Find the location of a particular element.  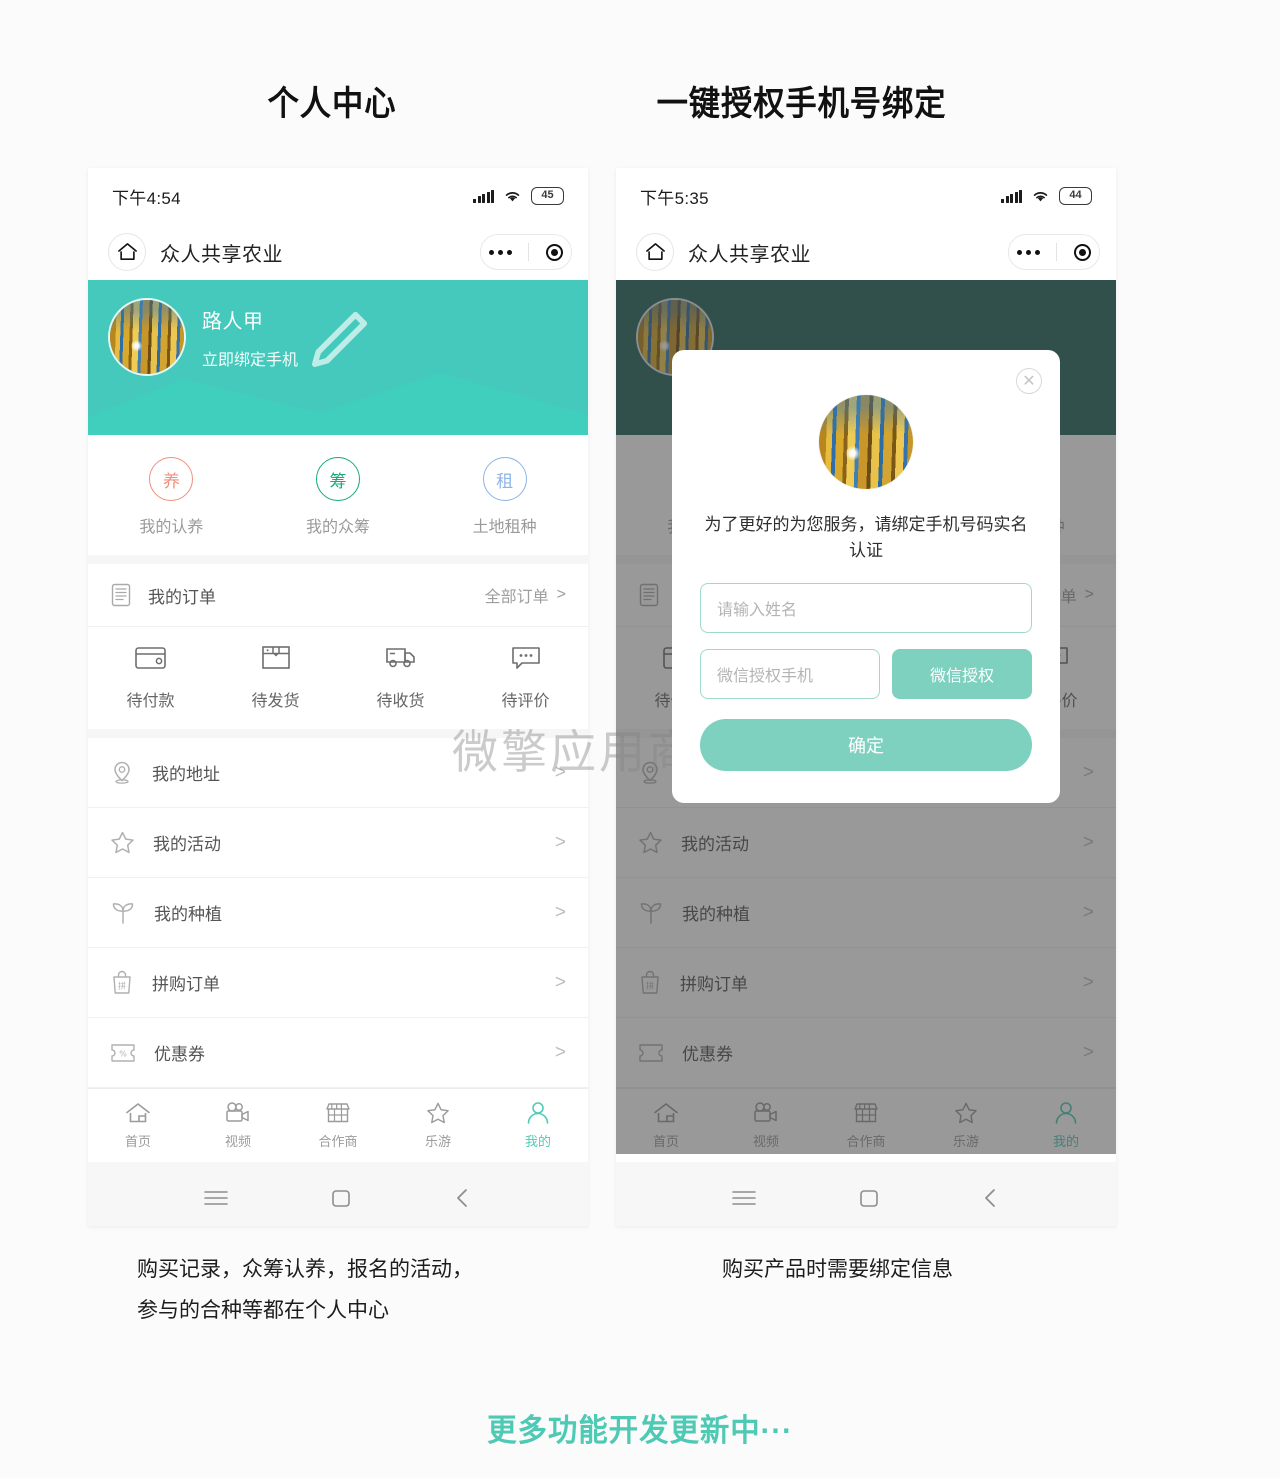

tab-label: 视频 is located at coordinates (237, 1141).